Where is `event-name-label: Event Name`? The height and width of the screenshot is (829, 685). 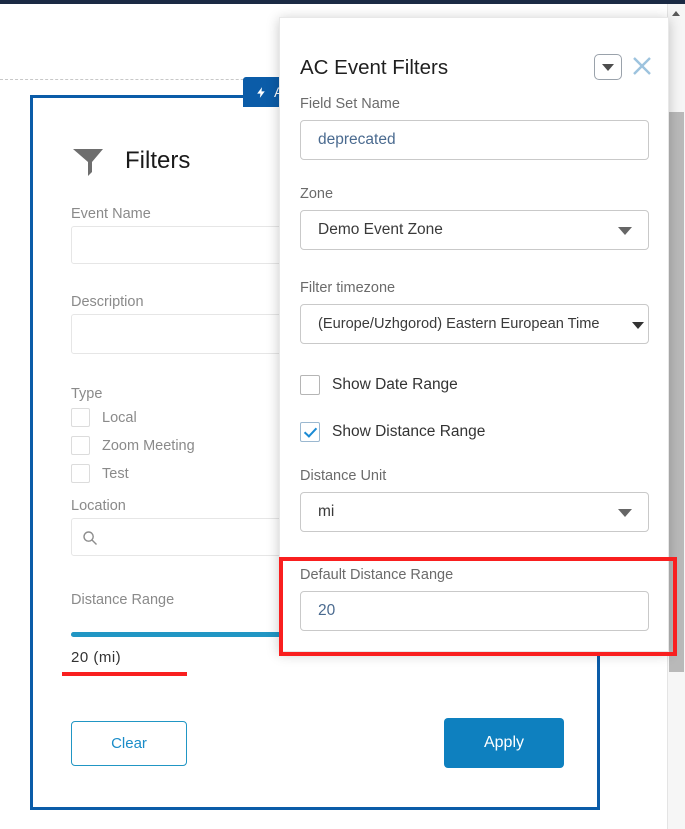 event-name-label: Event Name is located at coordinates (111, 214).